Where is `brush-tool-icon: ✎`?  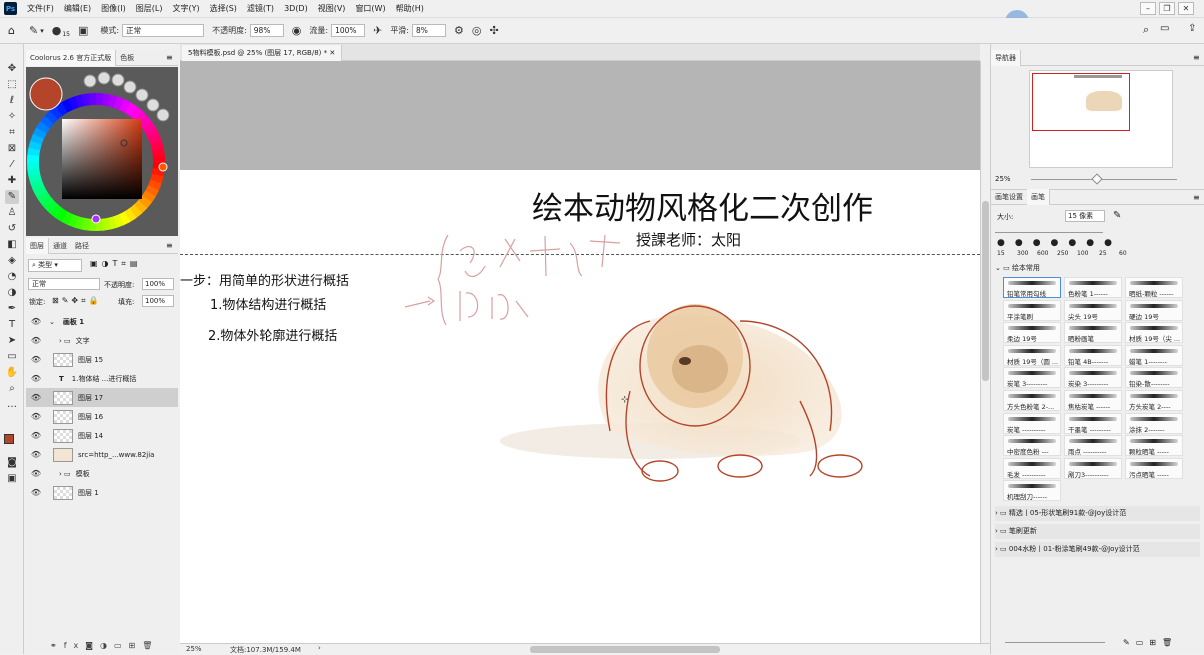
brush-tool-icon: ✎ is located at coordinates (33, 30).